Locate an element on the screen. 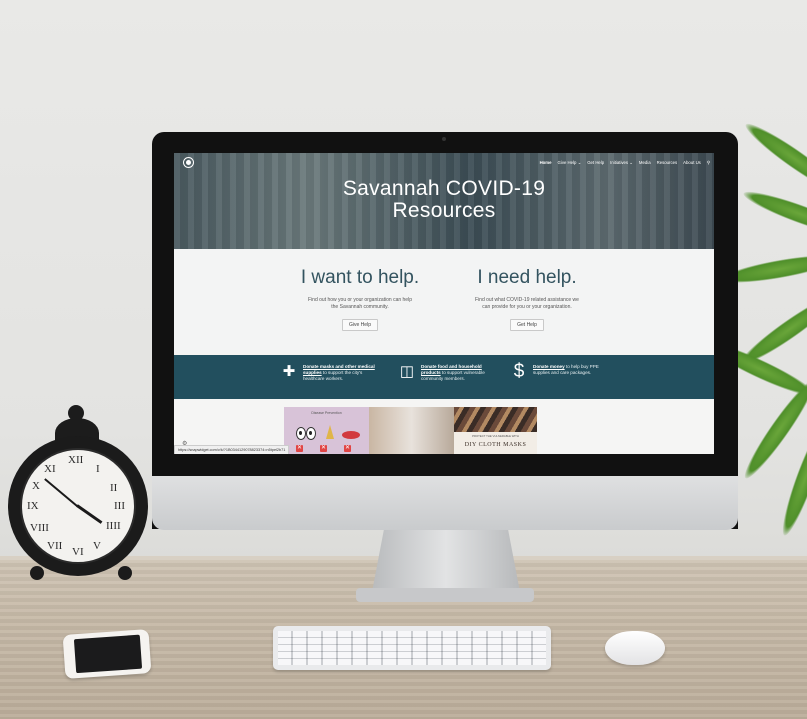  tile1-caption: Disease Prevention is located at coordinates (326, 413).